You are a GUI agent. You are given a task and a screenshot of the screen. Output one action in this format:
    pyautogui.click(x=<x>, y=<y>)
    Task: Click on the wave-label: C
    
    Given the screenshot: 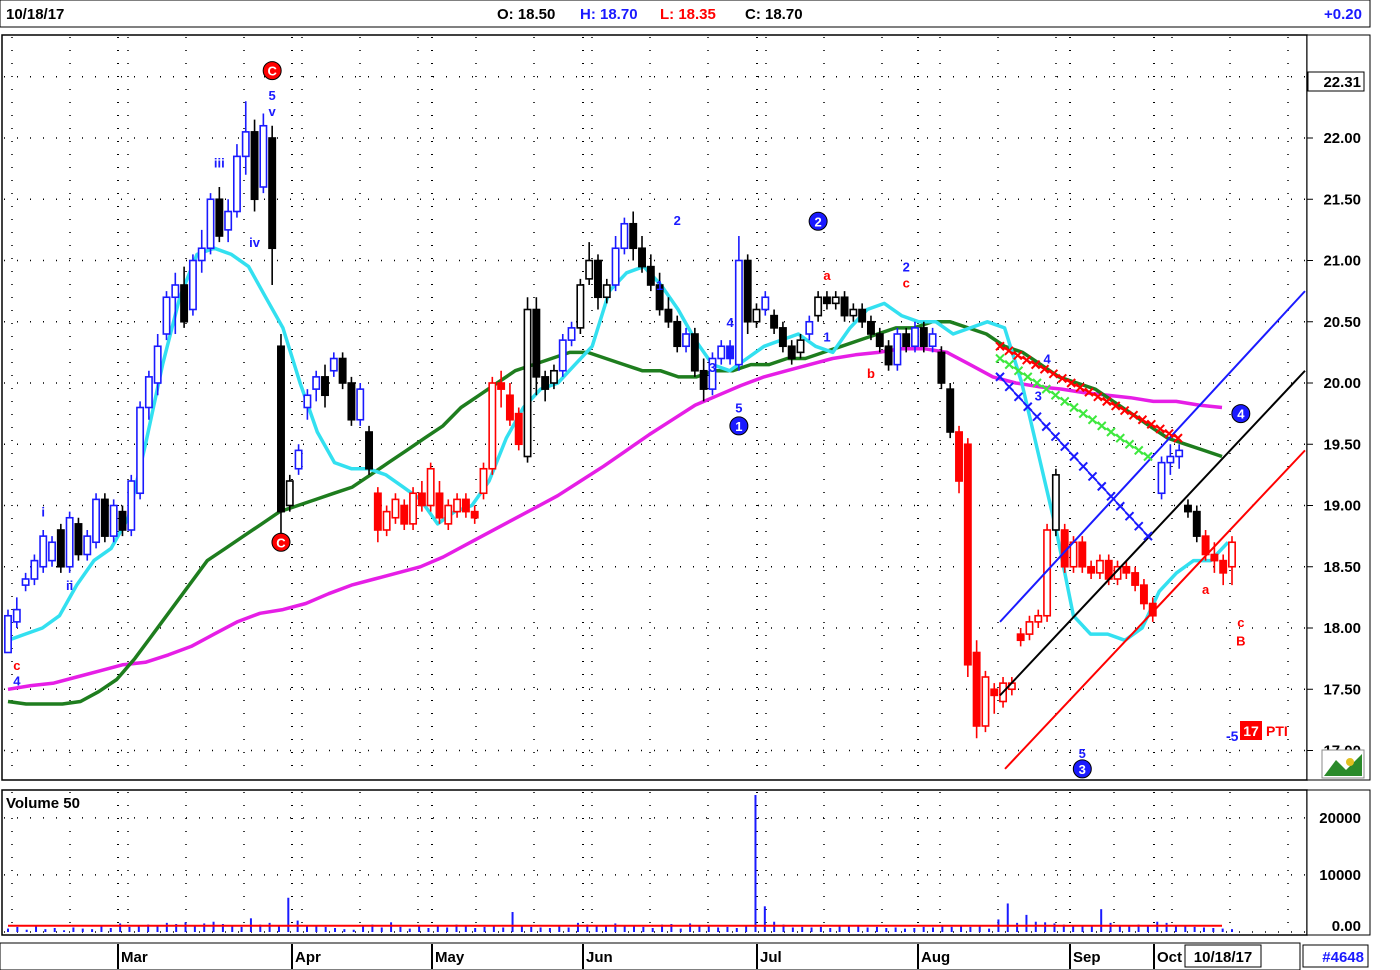 What is the action you would take?
    pyautogui.click(x=281, y=542)
    